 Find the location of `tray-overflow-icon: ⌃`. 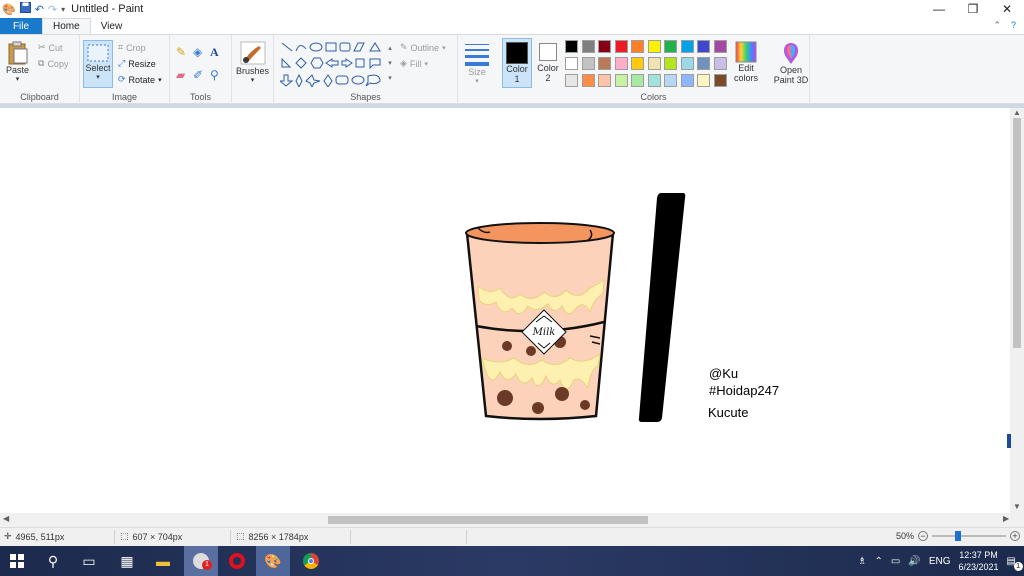

tray-overflow-icon: ⌃ is located at coordinates (879, 561).